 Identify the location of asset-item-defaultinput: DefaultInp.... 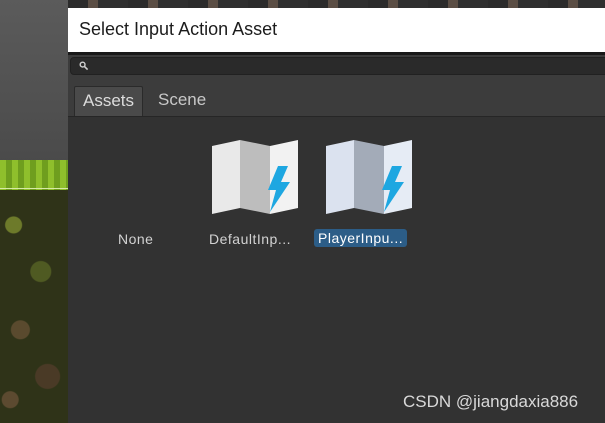
(255, 197).